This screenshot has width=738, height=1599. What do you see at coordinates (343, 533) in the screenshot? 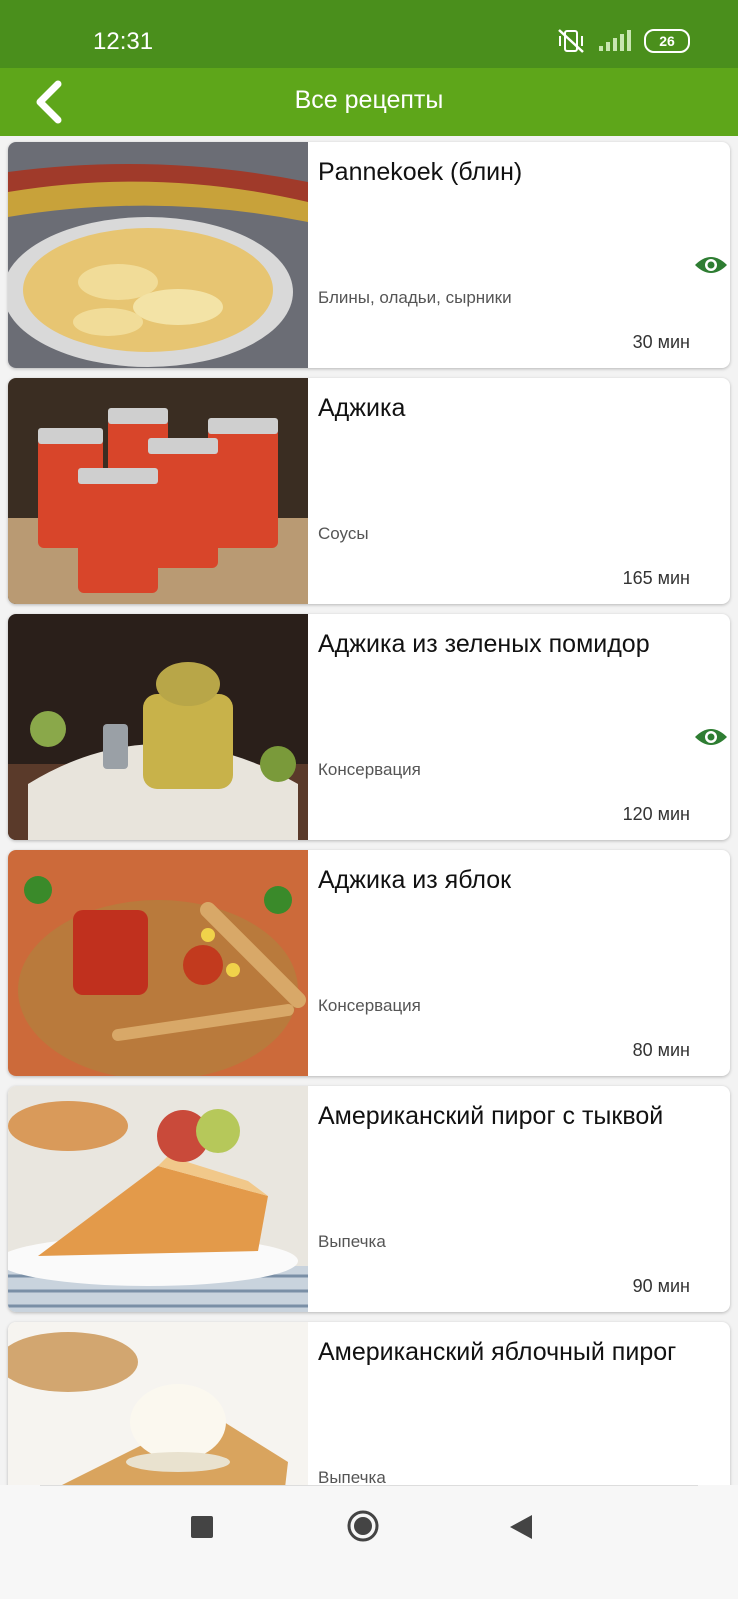
I see `recipe-category: Соусы` at bounding box center [343, 533].